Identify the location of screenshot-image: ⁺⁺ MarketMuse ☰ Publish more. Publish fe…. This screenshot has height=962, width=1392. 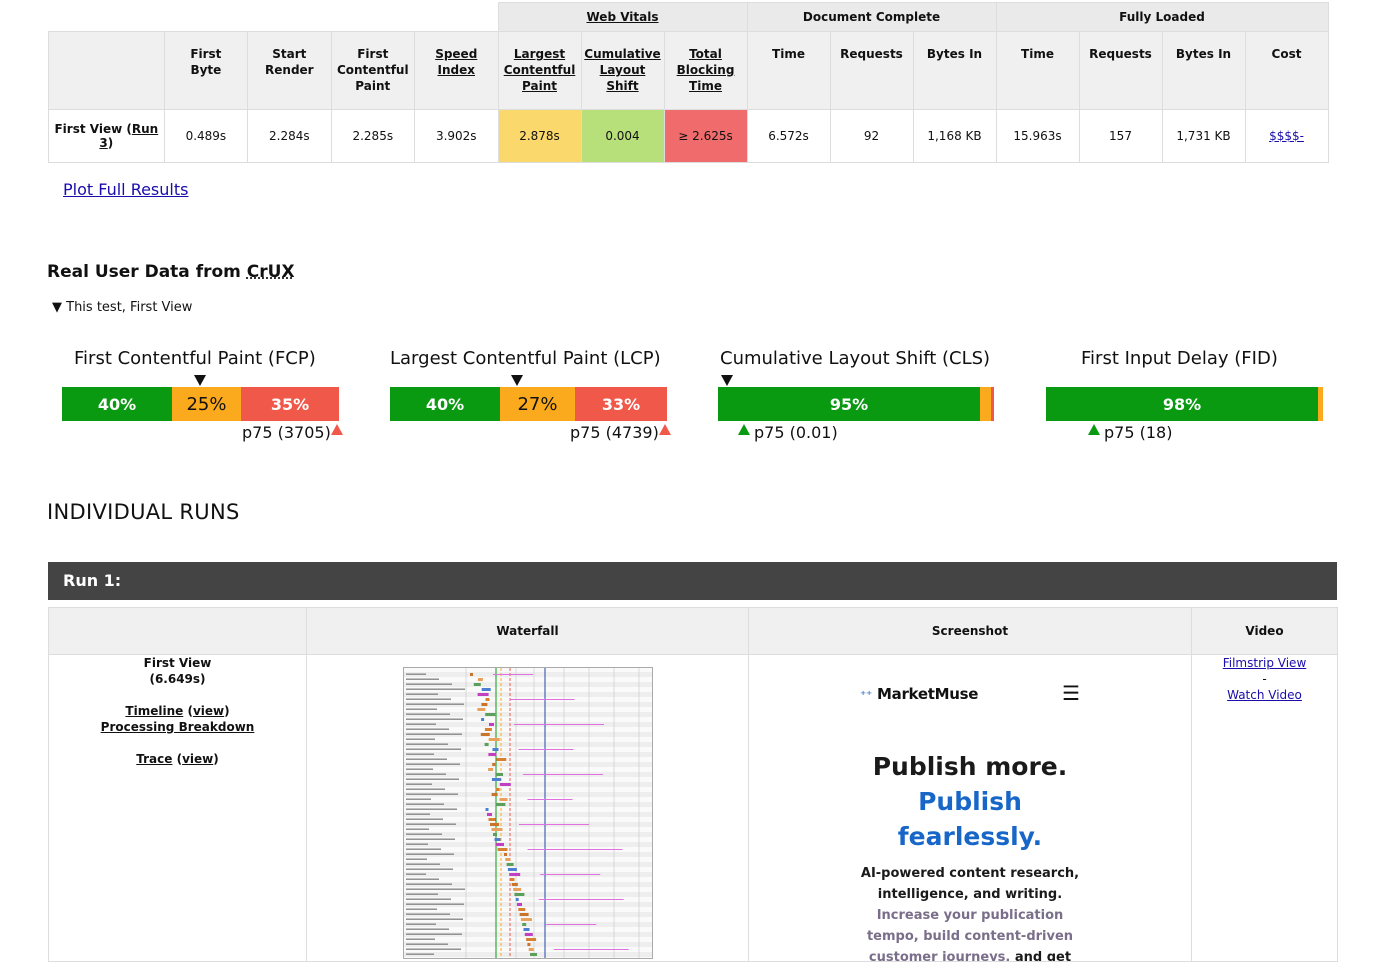
(970, 816).